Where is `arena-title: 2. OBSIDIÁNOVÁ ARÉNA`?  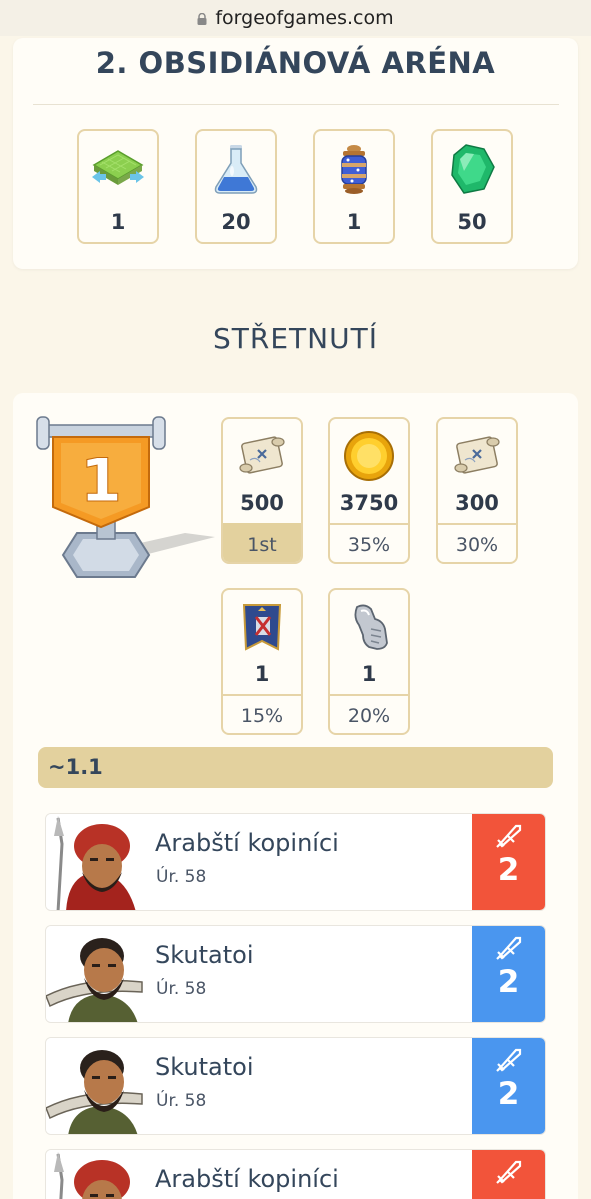
arena-title: 2. OBSIDIÁNOVÁ ARÉNA is located at coordinates (295, 63).